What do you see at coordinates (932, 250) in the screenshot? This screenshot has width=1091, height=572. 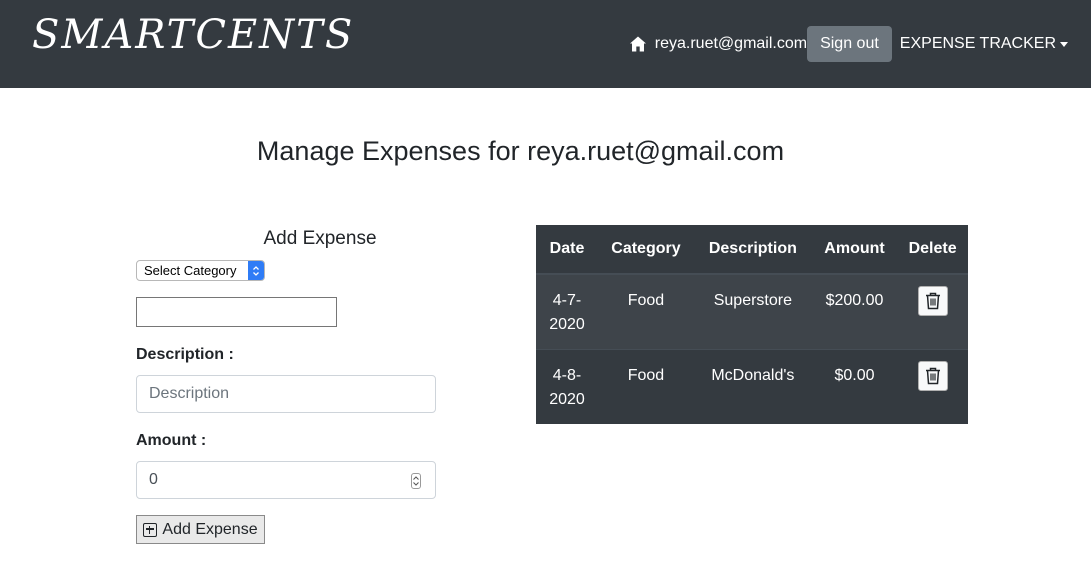 I see `header-delete: Delete` at bounding box center [932, 250].